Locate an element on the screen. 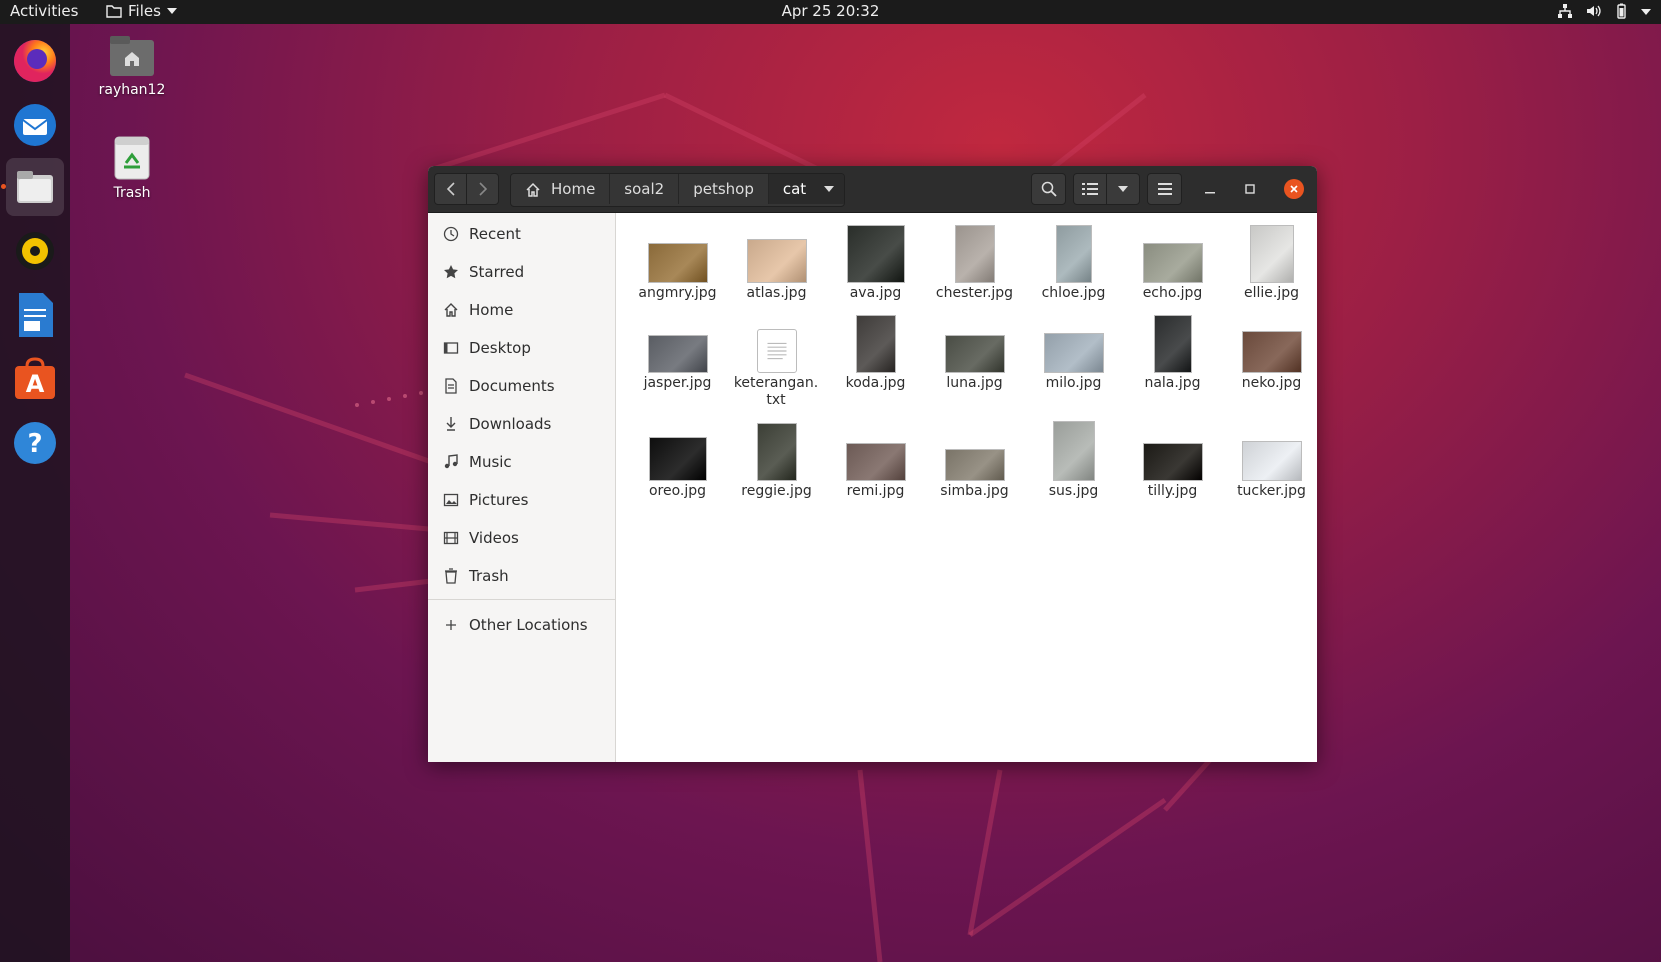  search-icon is located at coordinates (1049, 189).